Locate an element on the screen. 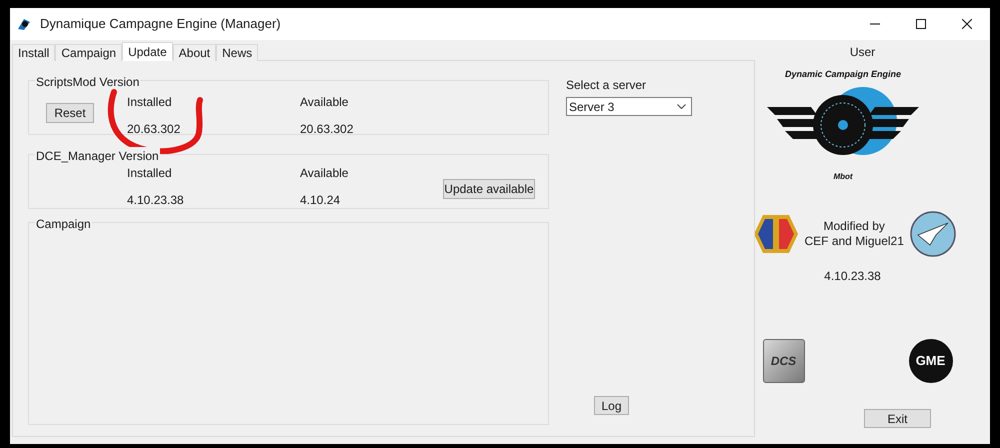 This screenshot has height=448, width=1000. exit-button: Exit is located at coordinates (897, 418).